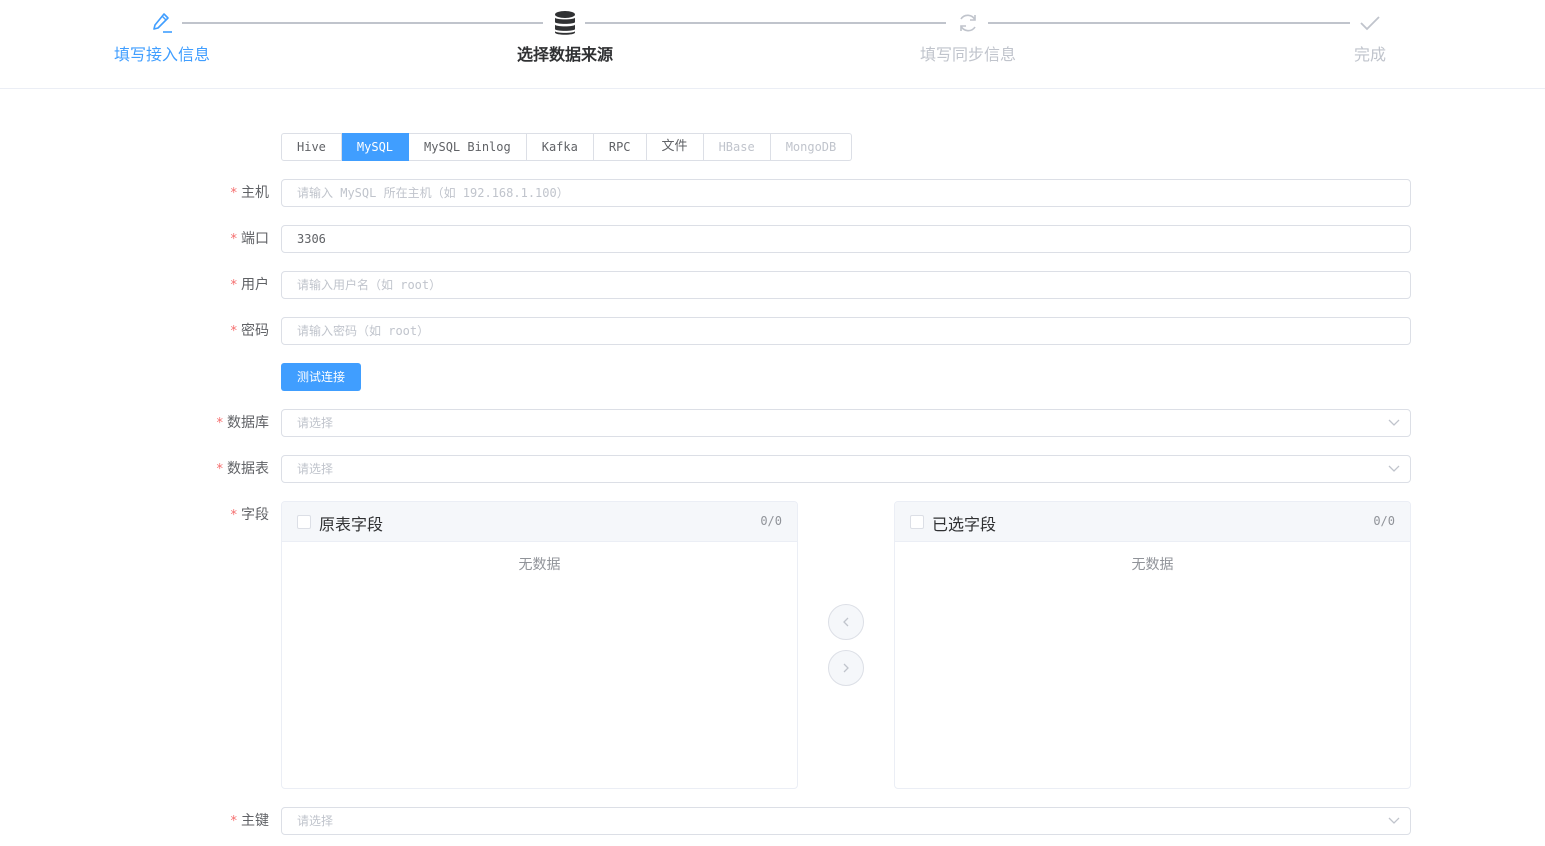 This screenshot has height=846, width=1545. I want to click on step-fill-sync-info: 填写同步信息, so click(968, 38).